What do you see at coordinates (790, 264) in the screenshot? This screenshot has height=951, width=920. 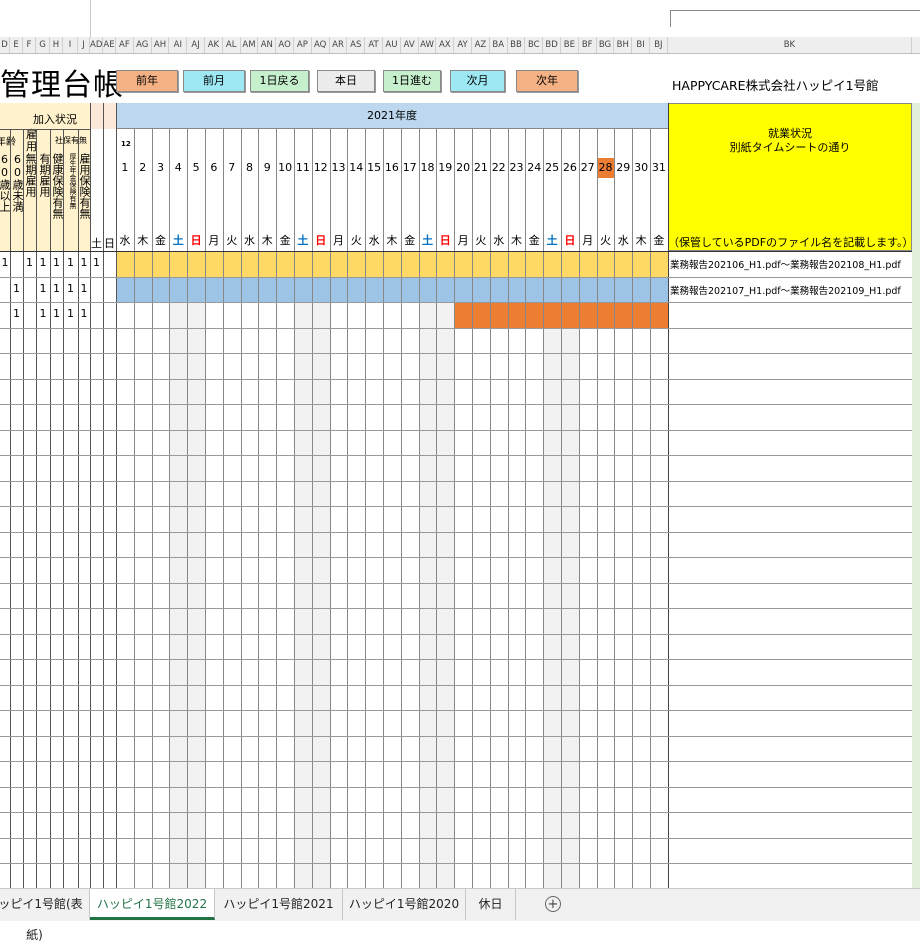 I see `row-note: 業務報告202106_H1.pdf～業務報告202108_H1.pdf` at bounding box center [790, 264].